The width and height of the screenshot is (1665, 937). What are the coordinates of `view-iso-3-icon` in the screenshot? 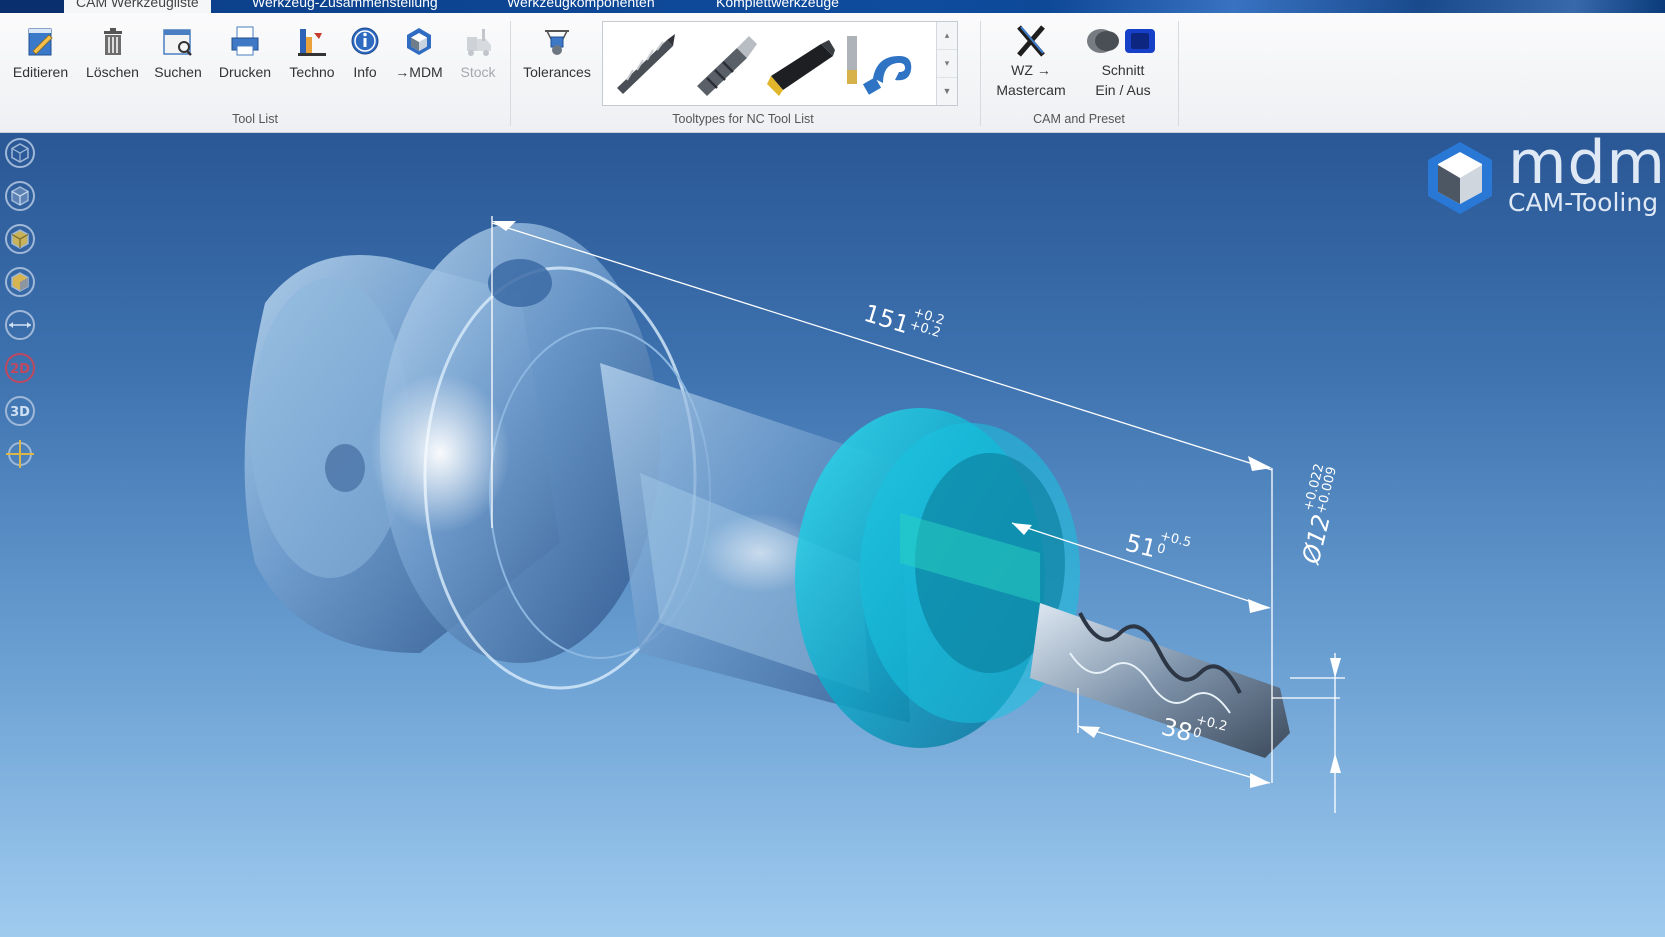 It's located at (20, 239).